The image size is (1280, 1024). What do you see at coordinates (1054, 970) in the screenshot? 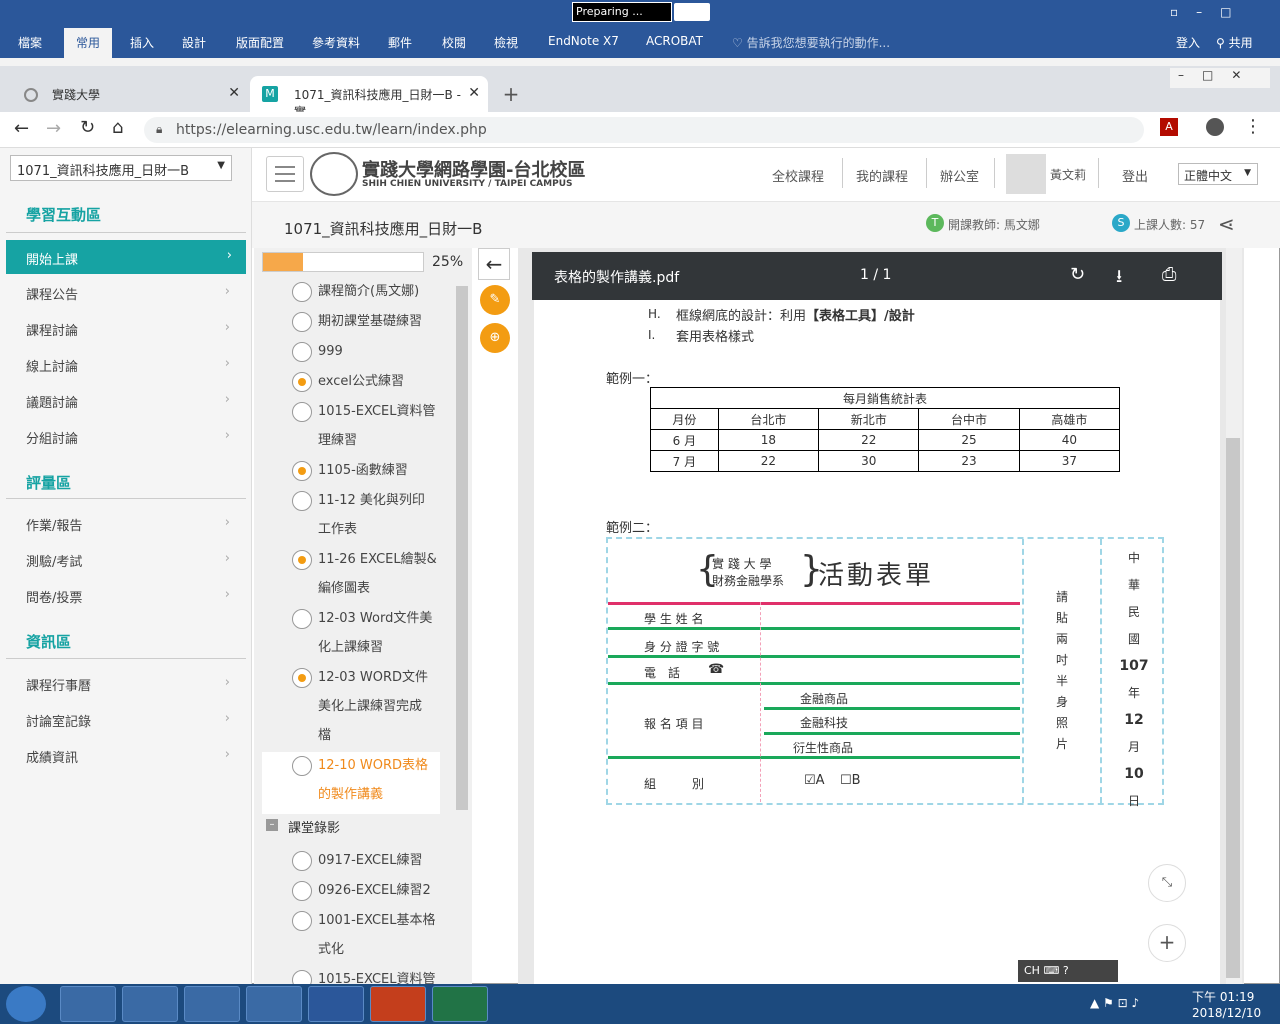
I see `help-icon: ⌨ ?` at bounding box center [1054, 970].